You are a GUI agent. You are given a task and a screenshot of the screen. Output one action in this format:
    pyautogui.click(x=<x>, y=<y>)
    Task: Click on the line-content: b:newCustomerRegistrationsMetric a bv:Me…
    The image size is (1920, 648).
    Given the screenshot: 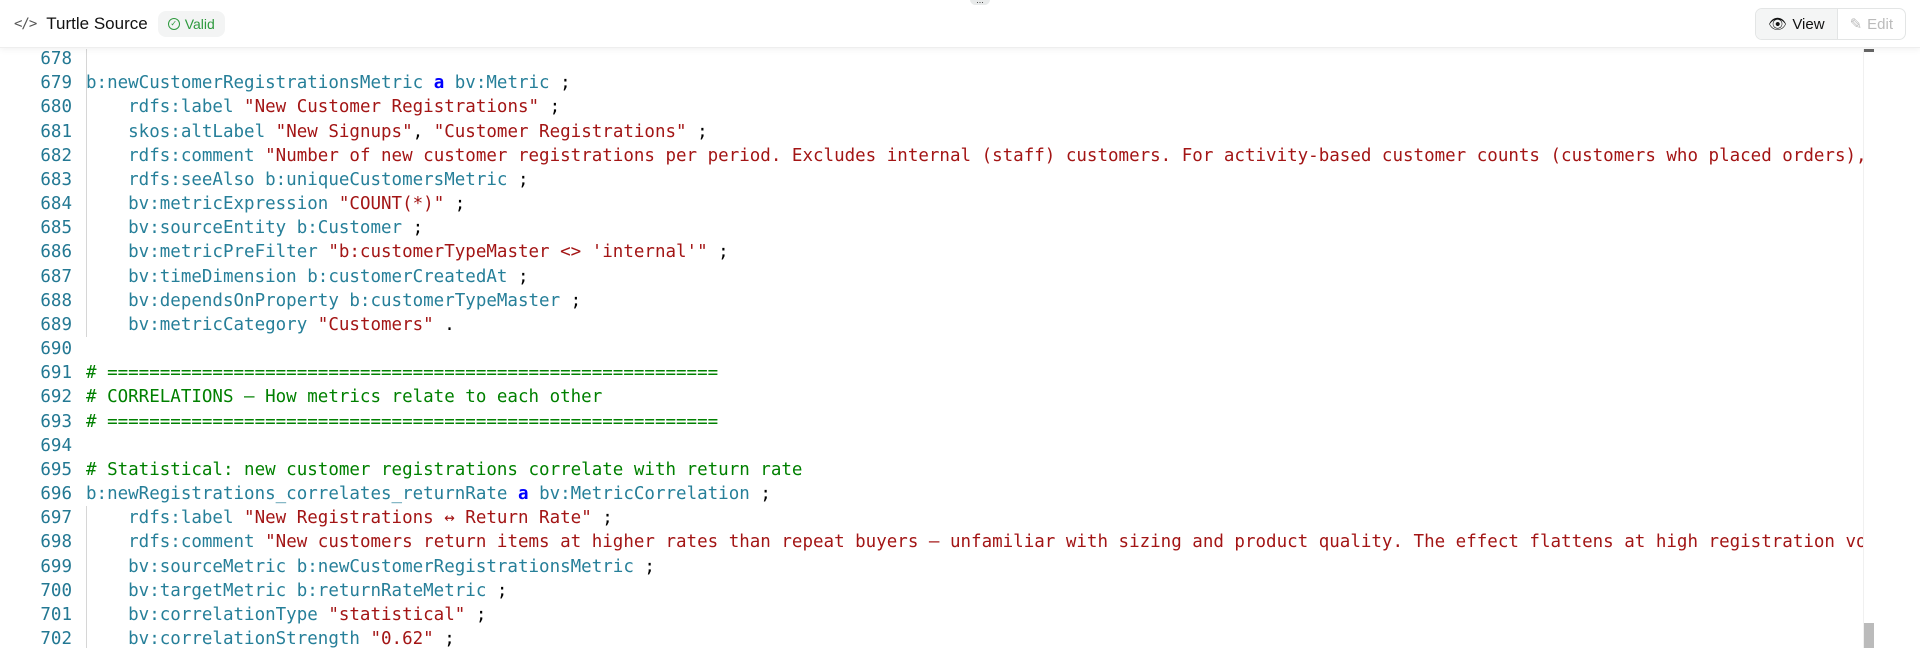 What is the action you would take?
    pyautogui.click(x=328, y=83)
    